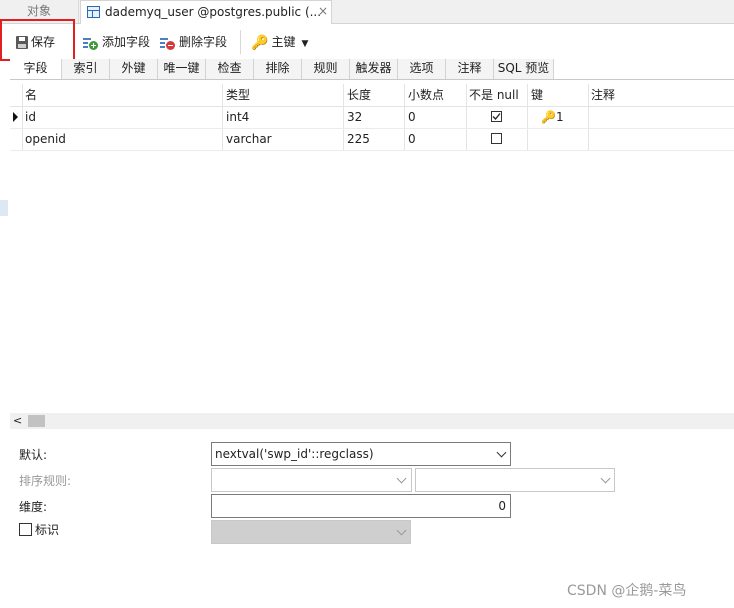 Image resolution: width=734 pixels, height=608 pixels. I want to click on scroll-left-arrow-icon: <, so click(17, 421).